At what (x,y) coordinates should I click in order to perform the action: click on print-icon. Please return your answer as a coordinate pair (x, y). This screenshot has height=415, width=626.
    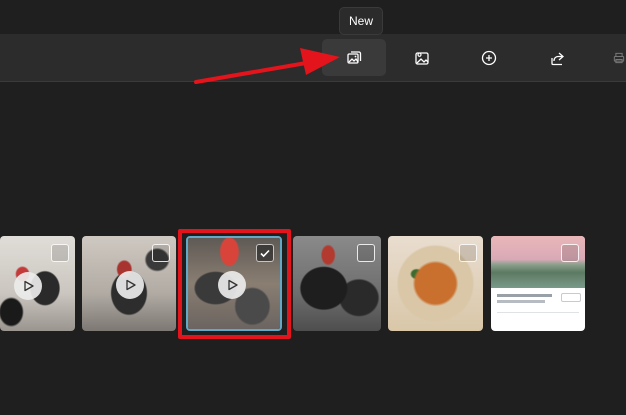
    Looking at the image, I should click on (619, 57).